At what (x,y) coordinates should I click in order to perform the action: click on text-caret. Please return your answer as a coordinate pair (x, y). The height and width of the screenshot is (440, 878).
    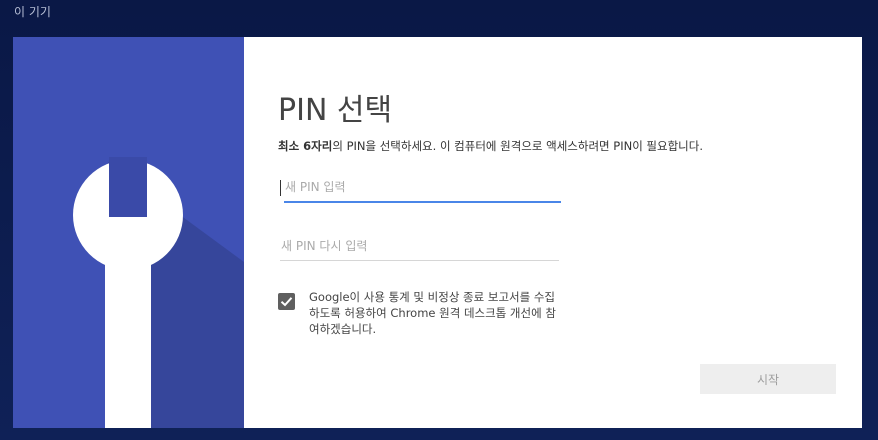
    Looking at the image, I should click on (280, 188).